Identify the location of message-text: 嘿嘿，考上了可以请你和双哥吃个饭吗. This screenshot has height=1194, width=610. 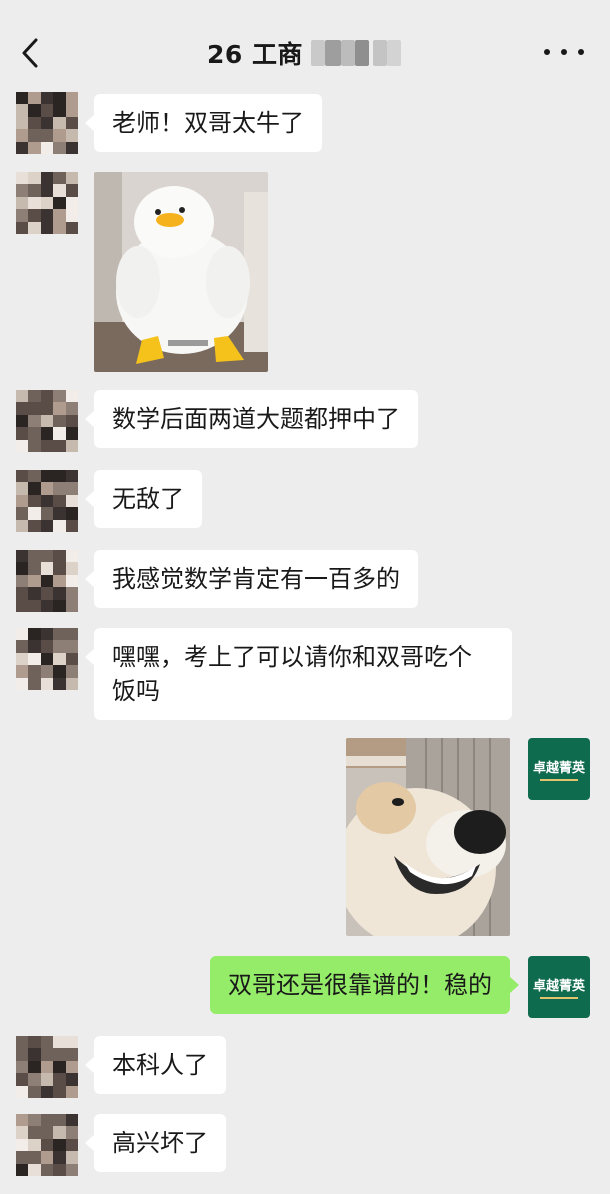
(292, 674).